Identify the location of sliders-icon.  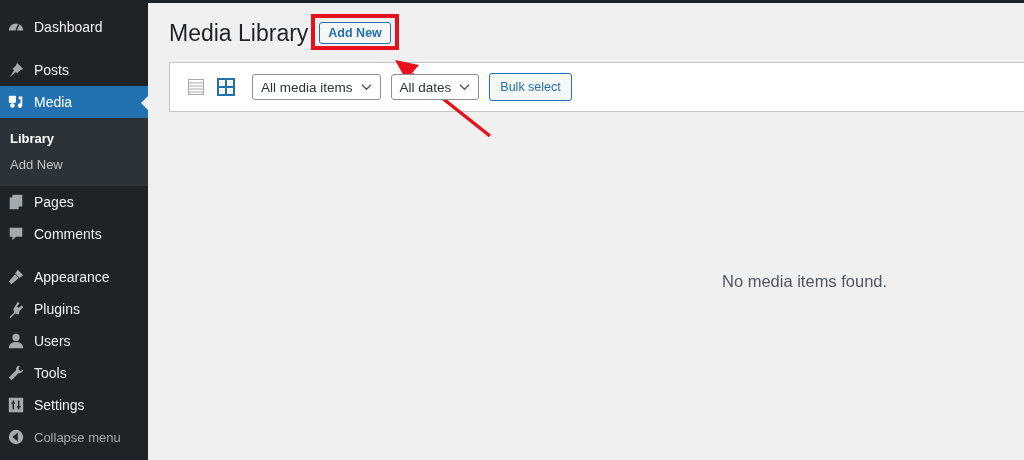
(16, 405).